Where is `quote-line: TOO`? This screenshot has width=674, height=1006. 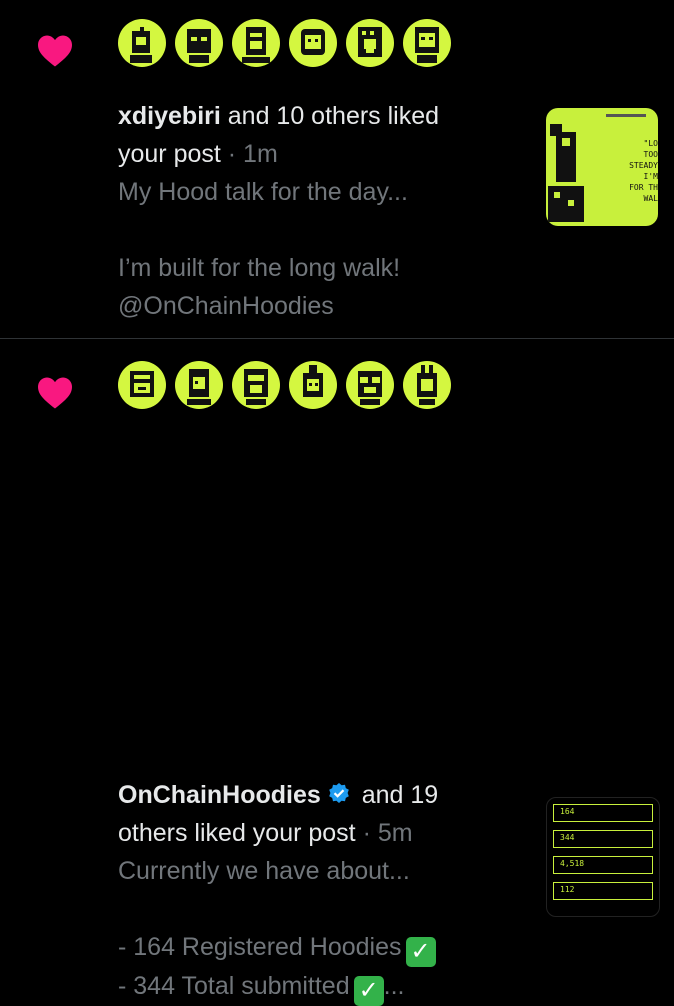 quote-line: TOO is located at coordinates (650, 154).